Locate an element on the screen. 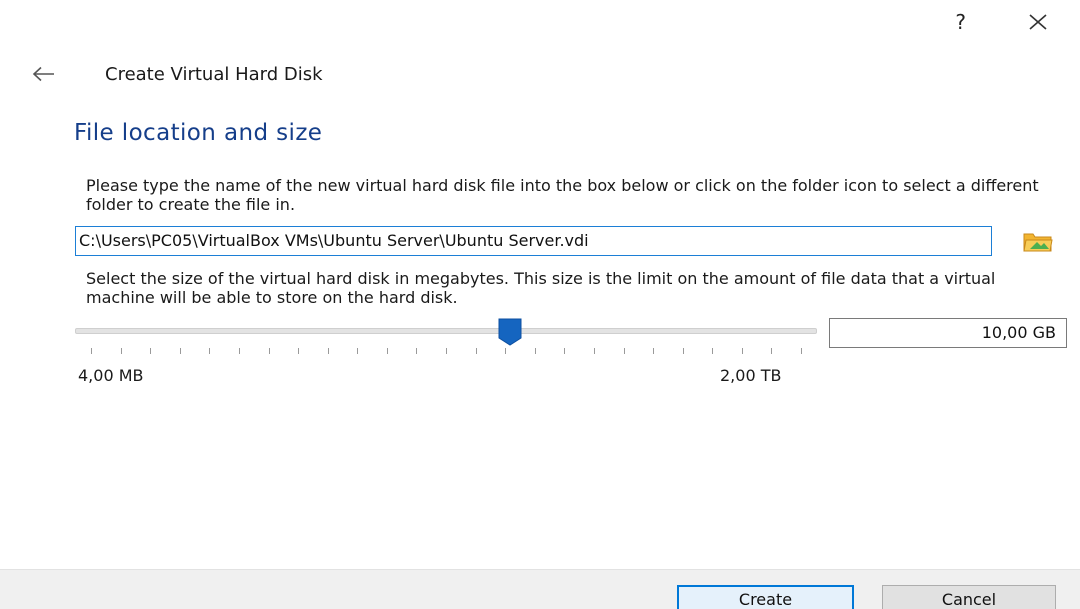  disk-size-slider is located at coordinates (446, 335).